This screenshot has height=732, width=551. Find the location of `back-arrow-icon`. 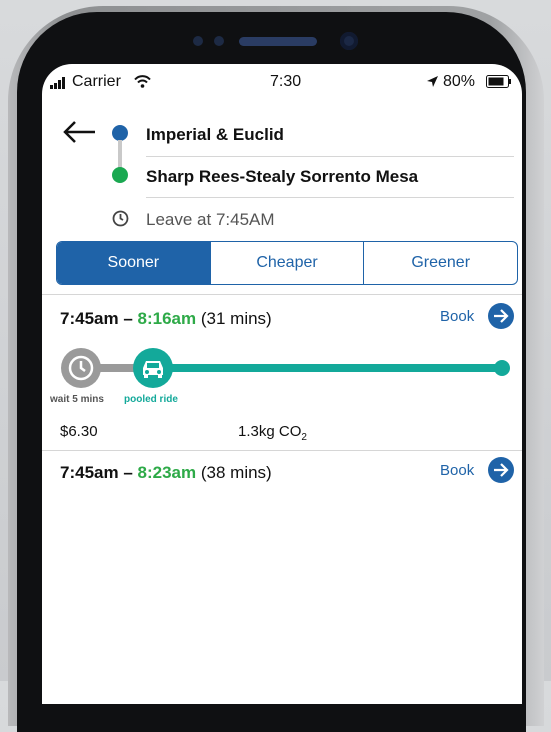

back-arrow-icon is located at coordinates (79, 134).